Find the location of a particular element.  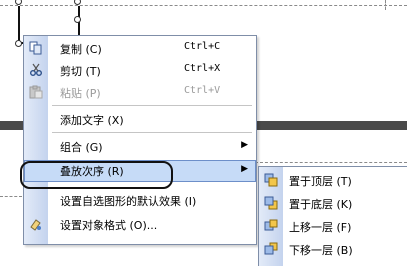

menu-item-cut: 剪切 (T) Ctrl+X is located at coordinates (140, 71).